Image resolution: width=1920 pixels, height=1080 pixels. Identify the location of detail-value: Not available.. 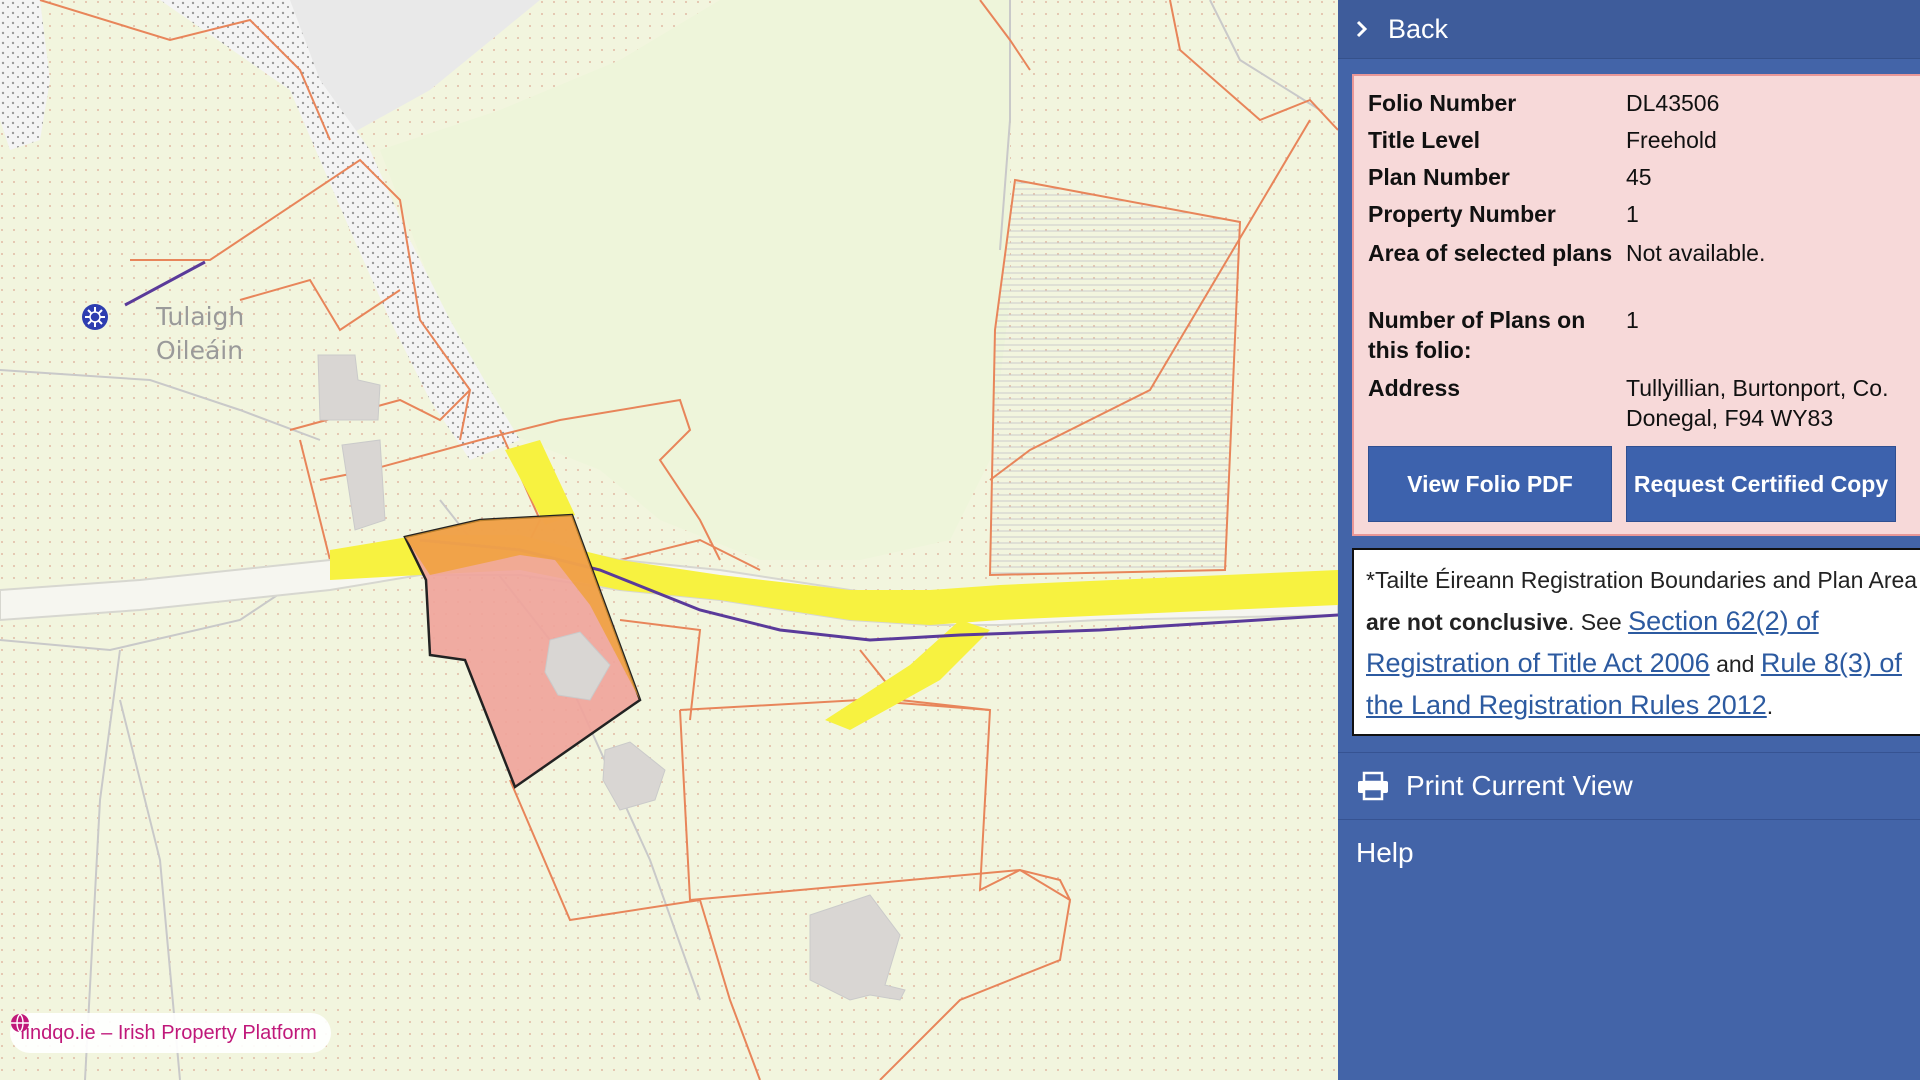
(1696, 253).